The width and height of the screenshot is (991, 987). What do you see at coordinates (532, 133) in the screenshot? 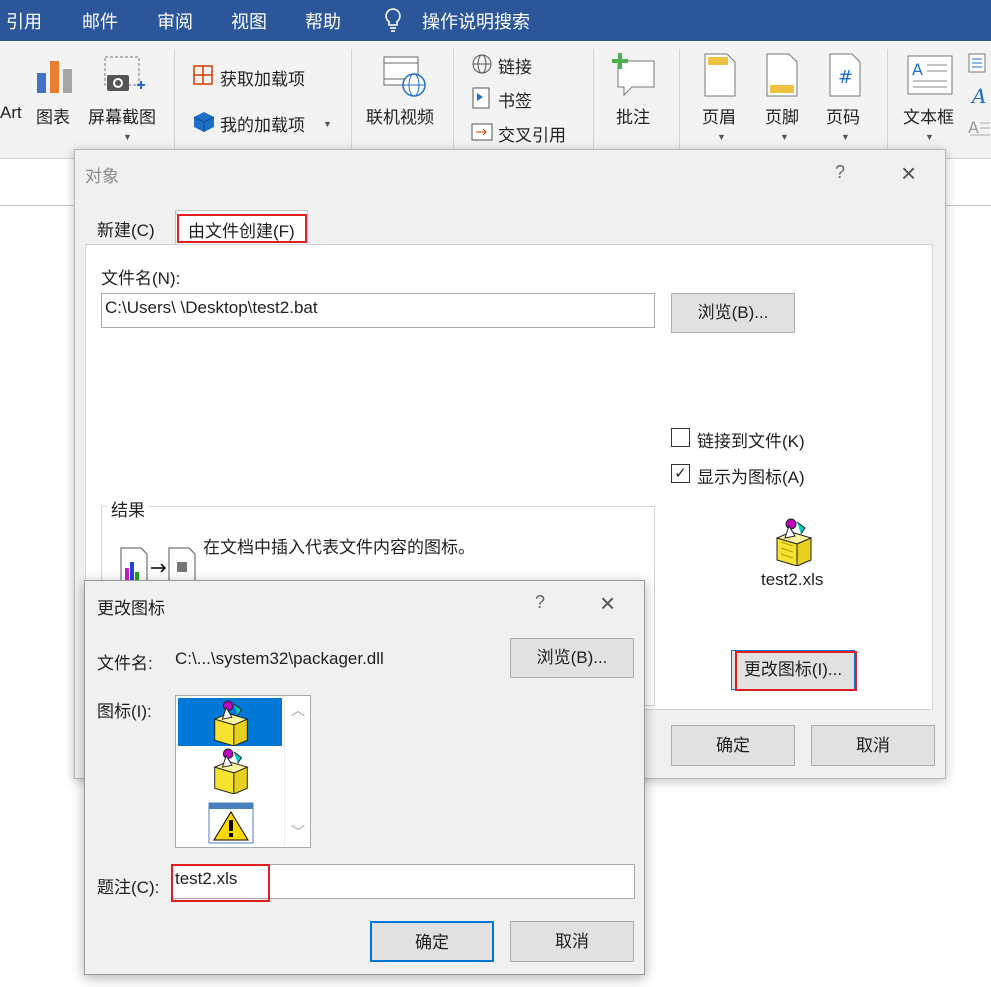
I see `cross-reference-button: 交叉引用` at bounding box center [532, 133].